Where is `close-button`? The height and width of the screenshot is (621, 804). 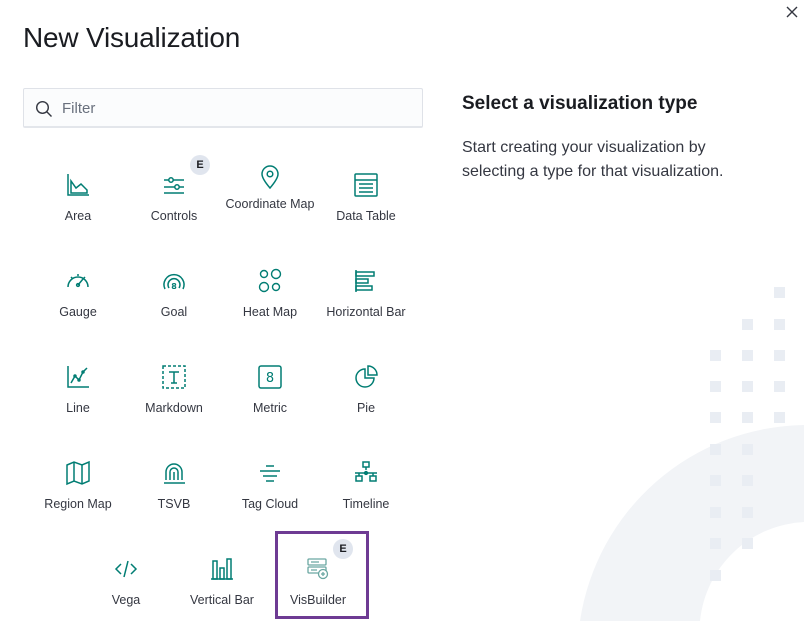
close-button is located at coordinates (792, 13).